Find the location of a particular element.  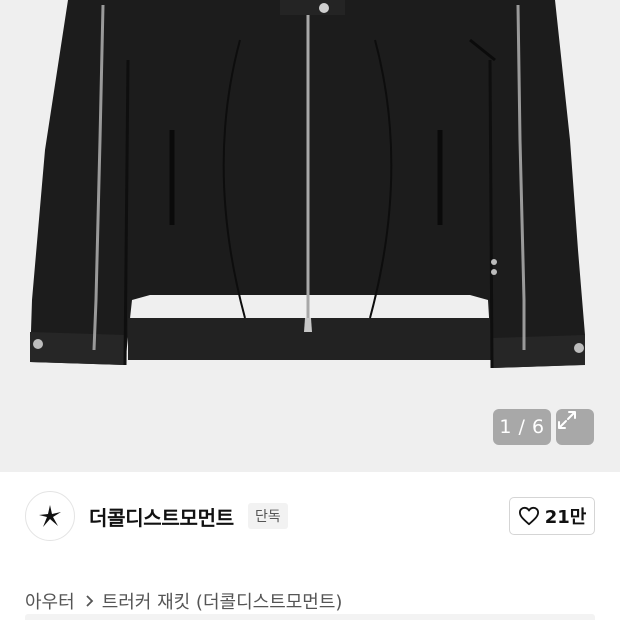

brand-logo is located at coordinates (50, 516).